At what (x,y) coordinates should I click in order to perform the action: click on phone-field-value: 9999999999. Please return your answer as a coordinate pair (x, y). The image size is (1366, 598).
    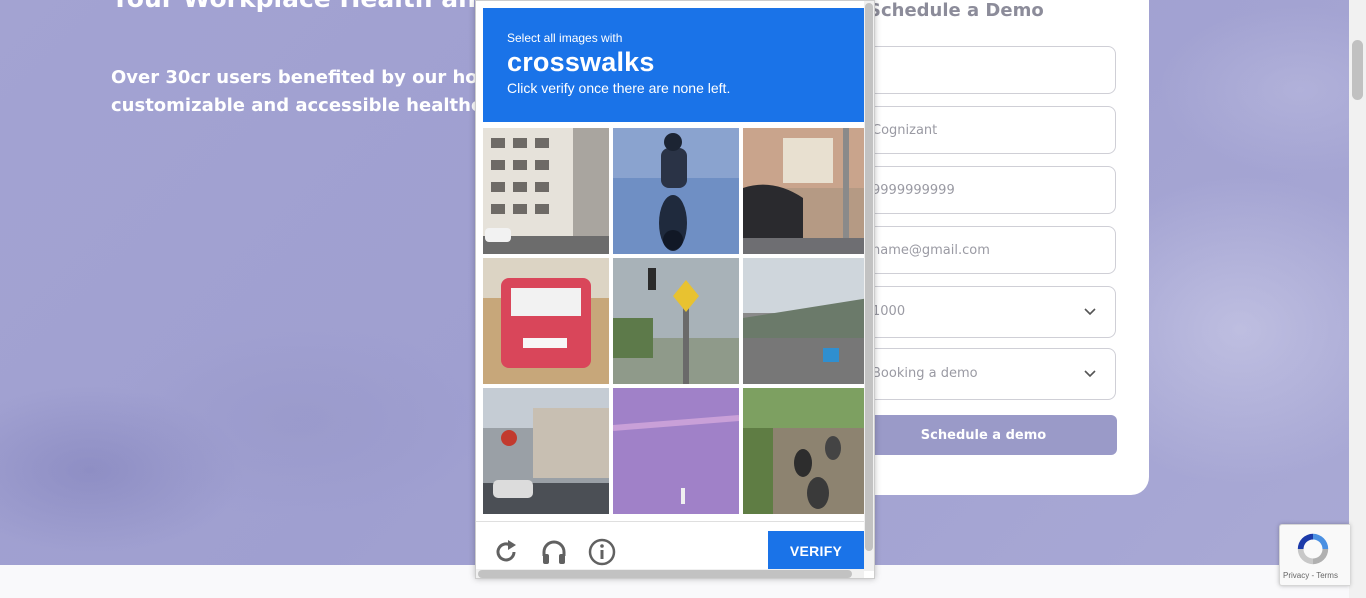
    Looking at the image, I should click on (913, 190).